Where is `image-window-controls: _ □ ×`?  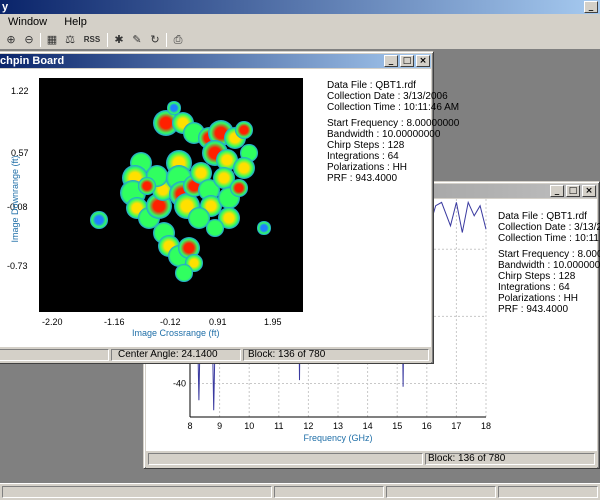 image-window-controls: _ □ × is located at coordinates (407, 61).